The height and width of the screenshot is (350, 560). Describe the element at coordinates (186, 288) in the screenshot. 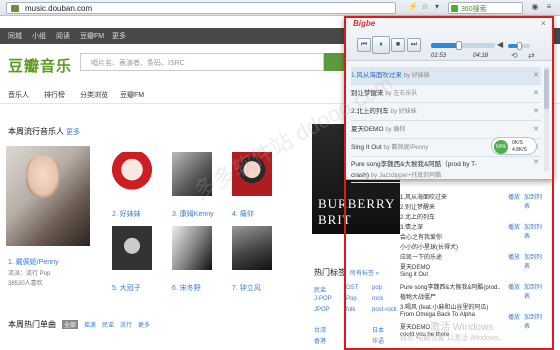

I see `artist-name: 6. 宋冬野` at that location.